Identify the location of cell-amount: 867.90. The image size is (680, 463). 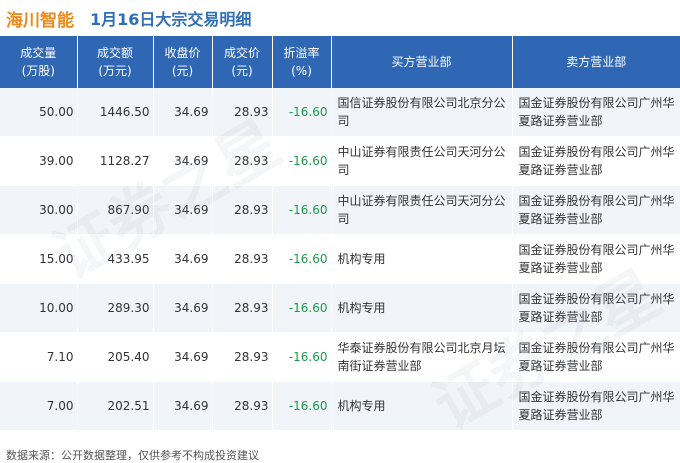
(115, 210).